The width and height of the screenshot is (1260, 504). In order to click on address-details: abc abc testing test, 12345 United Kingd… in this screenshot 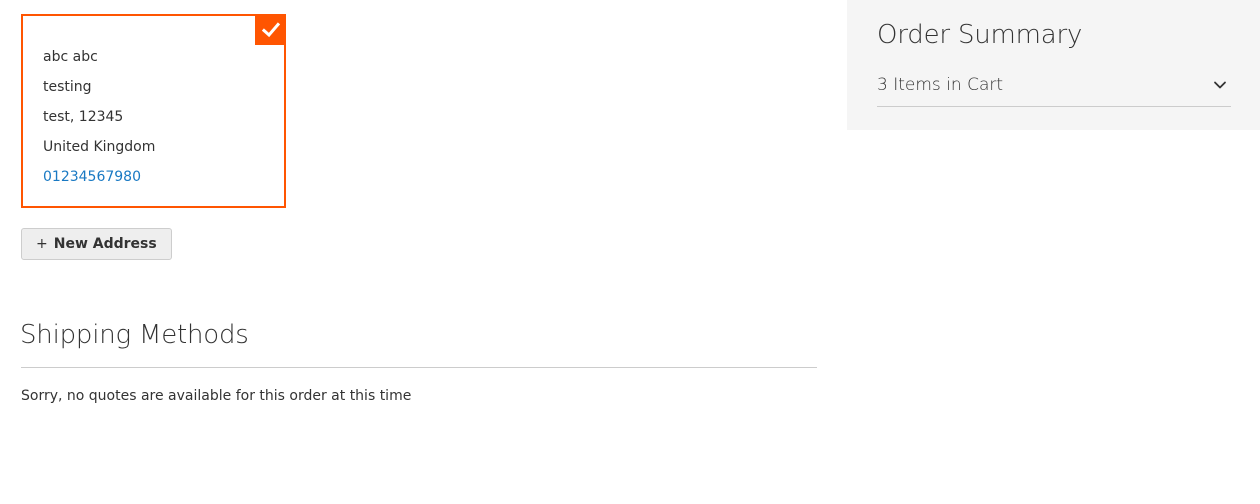, I will do `click(99, 117)`.